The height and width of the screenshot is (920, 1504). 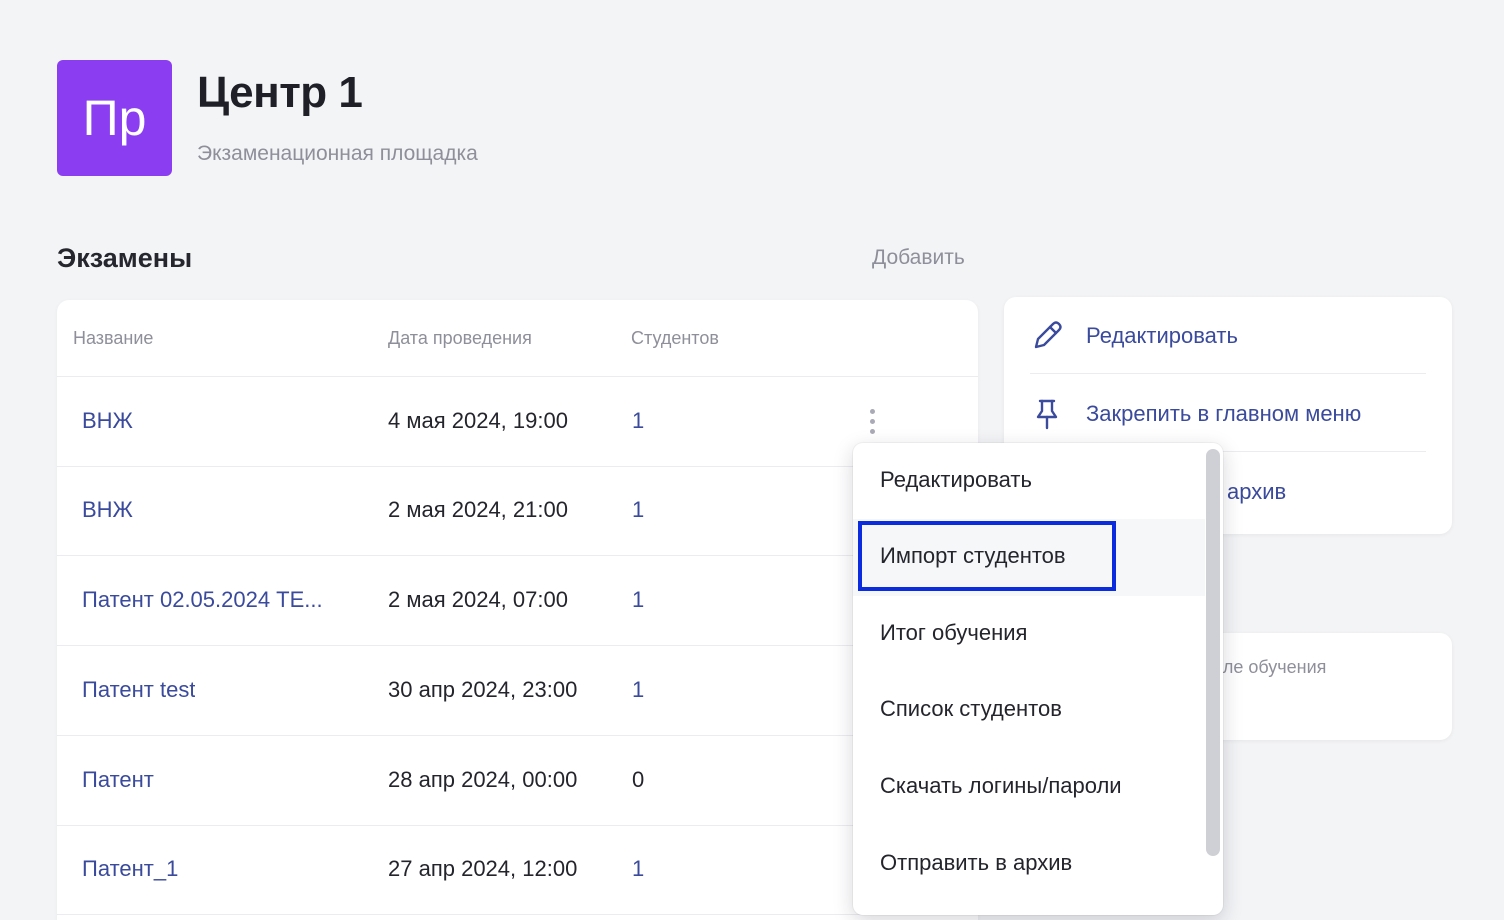 What do you see at coordinates (638, 779) in the screenshot?
I see `student-count: 0` at bounding box center [638, 779].